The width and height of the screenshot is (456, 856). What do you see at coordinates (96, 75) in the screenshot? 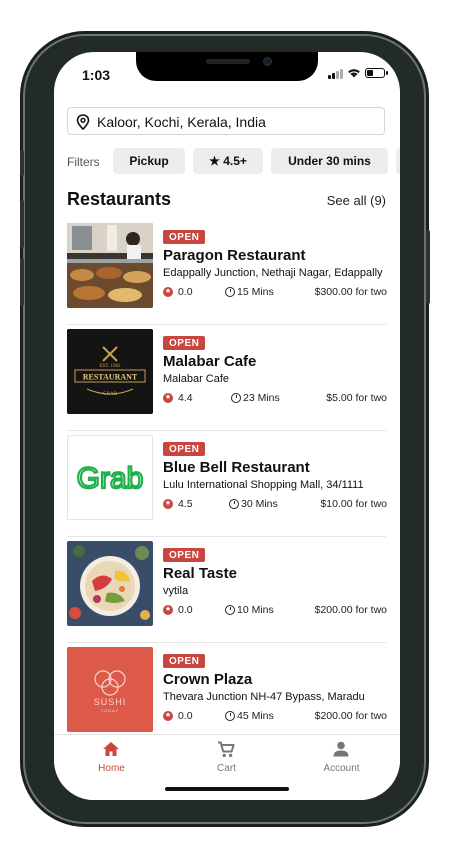
I see `status-time: 1:03` at bounding box center [96, 75].